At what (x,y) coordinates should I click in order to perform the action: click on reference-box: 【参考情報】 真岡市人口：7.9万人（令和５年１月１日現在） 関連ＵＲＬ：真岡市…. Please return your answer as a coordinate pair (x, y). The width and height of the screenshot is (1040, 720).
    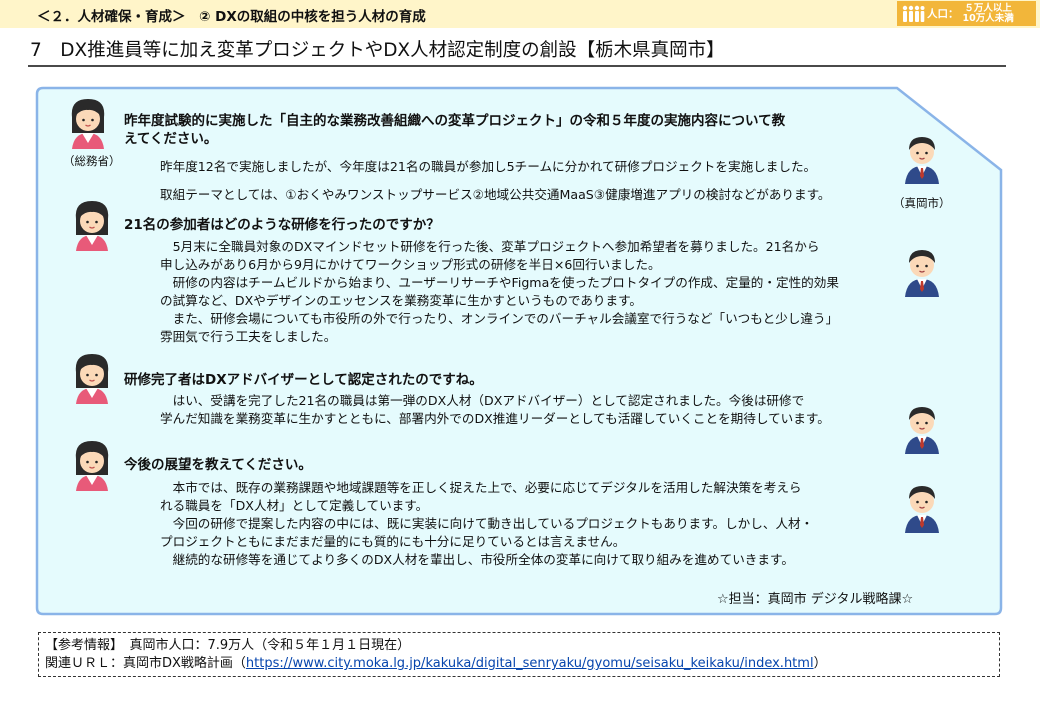
    Looking at the image, I should click on (519, 654).